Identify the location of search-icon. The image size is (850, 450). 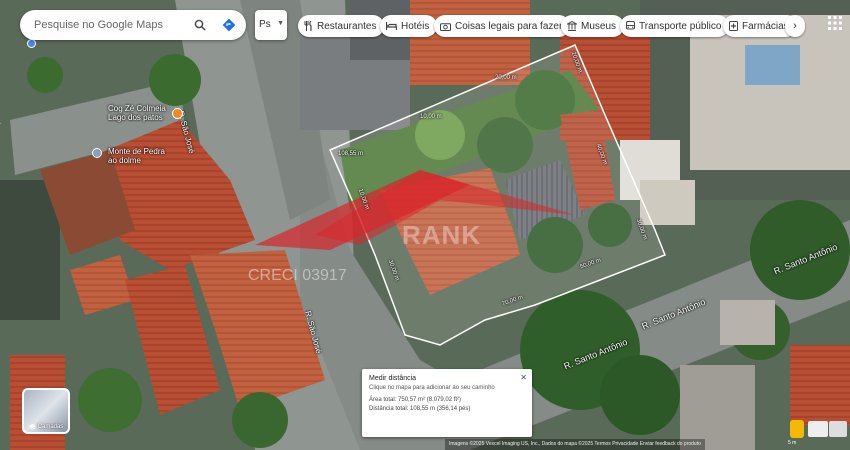
(200, 25).